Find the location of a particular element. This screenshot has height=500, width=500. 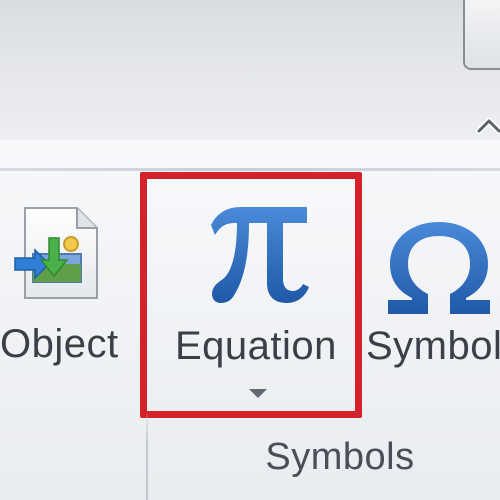

object-label: Object is located at coordinates (59, 344).